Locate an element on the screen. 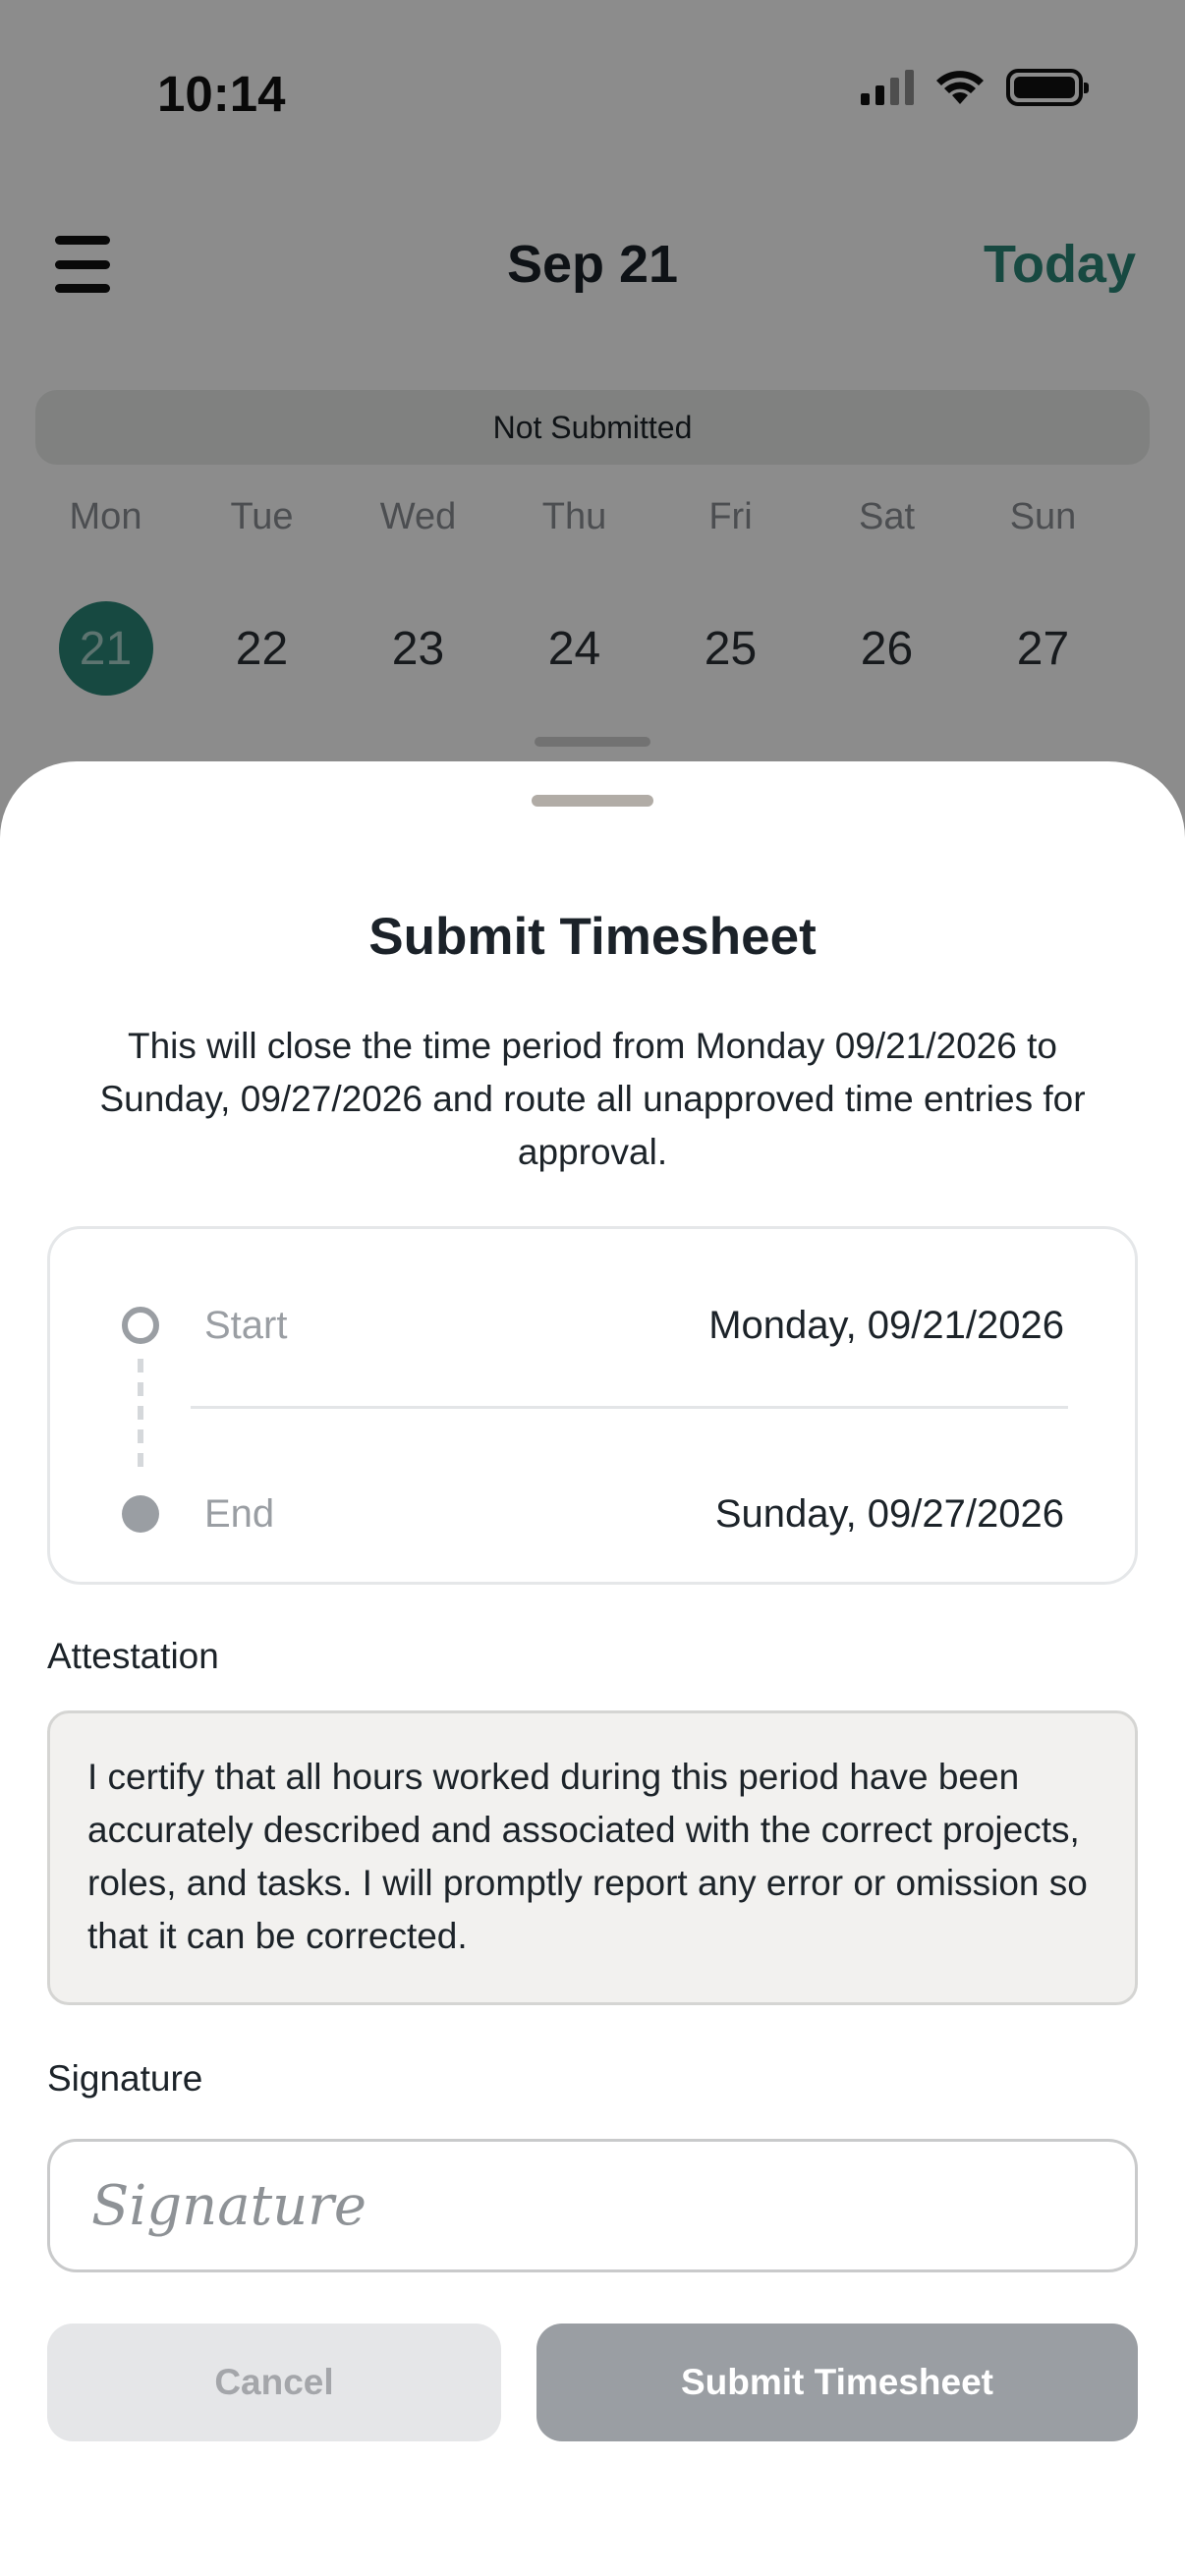 This screenshot has height=2576, width=1185. signature-input: Signature is located at coordinates (592, 2205).